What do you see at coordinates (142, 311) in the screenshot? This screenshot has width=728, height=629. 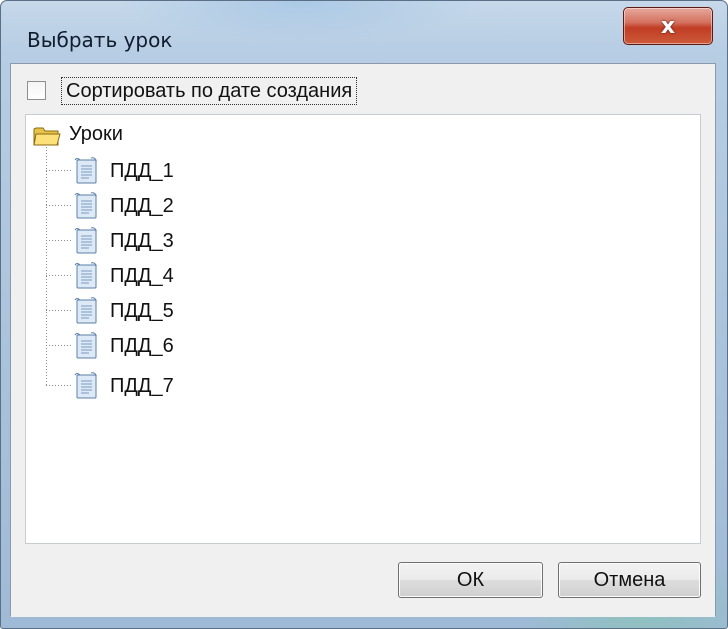 I see `tree-item-label: ПДД_5` at bounding box center [142, 311].